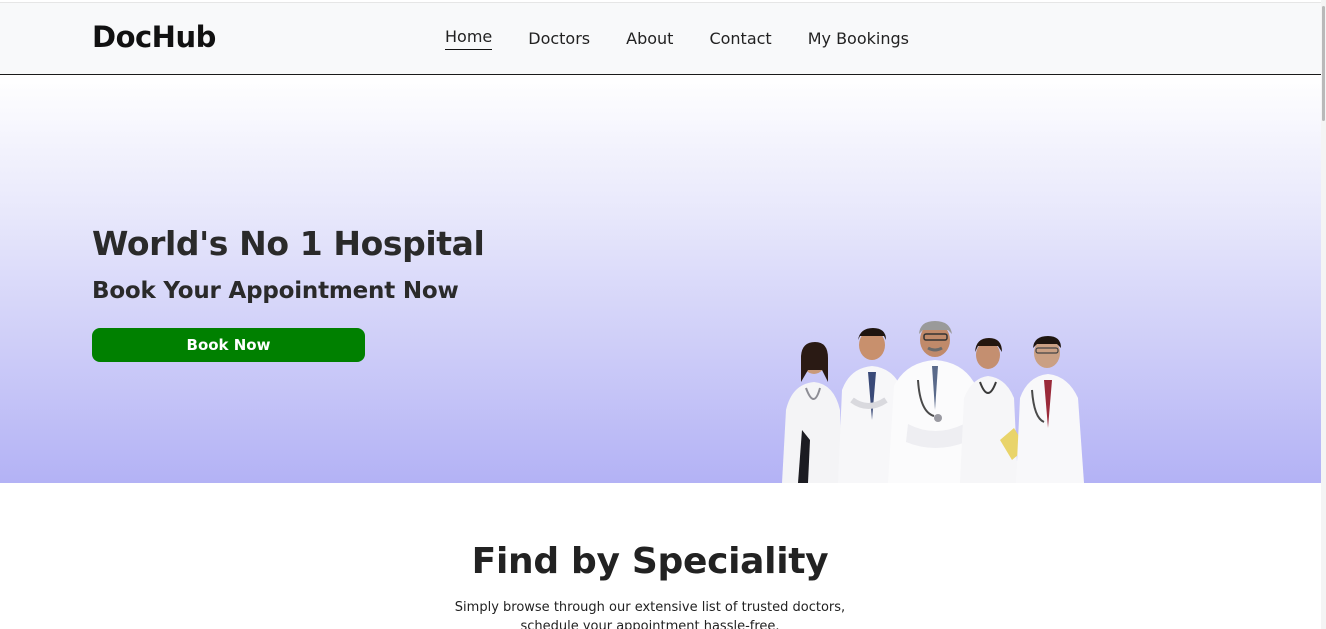  What do you see at coordinates (650, 624) in the screenshot?
I see `speciality-description-line: schedule your appointment hassle-free.` at bounding box center [650, 624].